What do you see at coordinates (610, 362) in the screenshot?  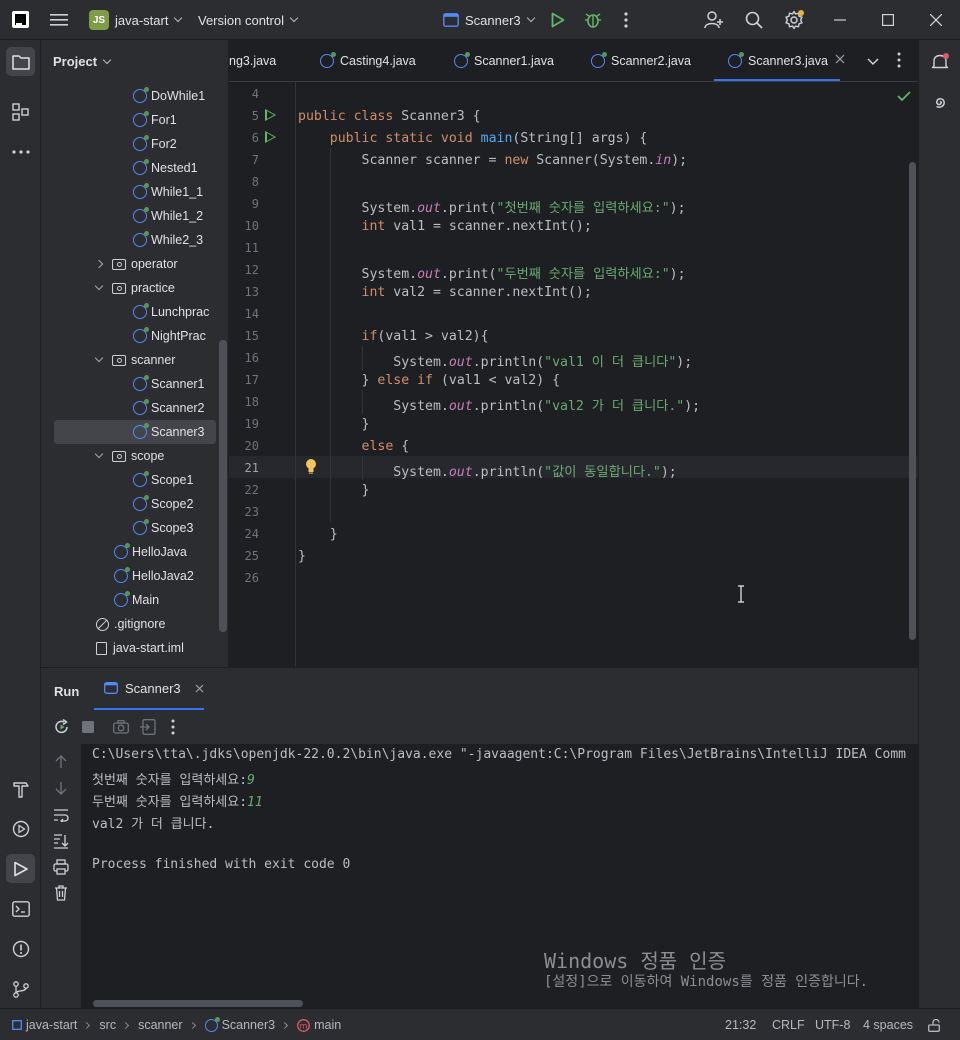 I see `code-token: "val1 이 더 큽니다"` at bounding box center [610, 362].